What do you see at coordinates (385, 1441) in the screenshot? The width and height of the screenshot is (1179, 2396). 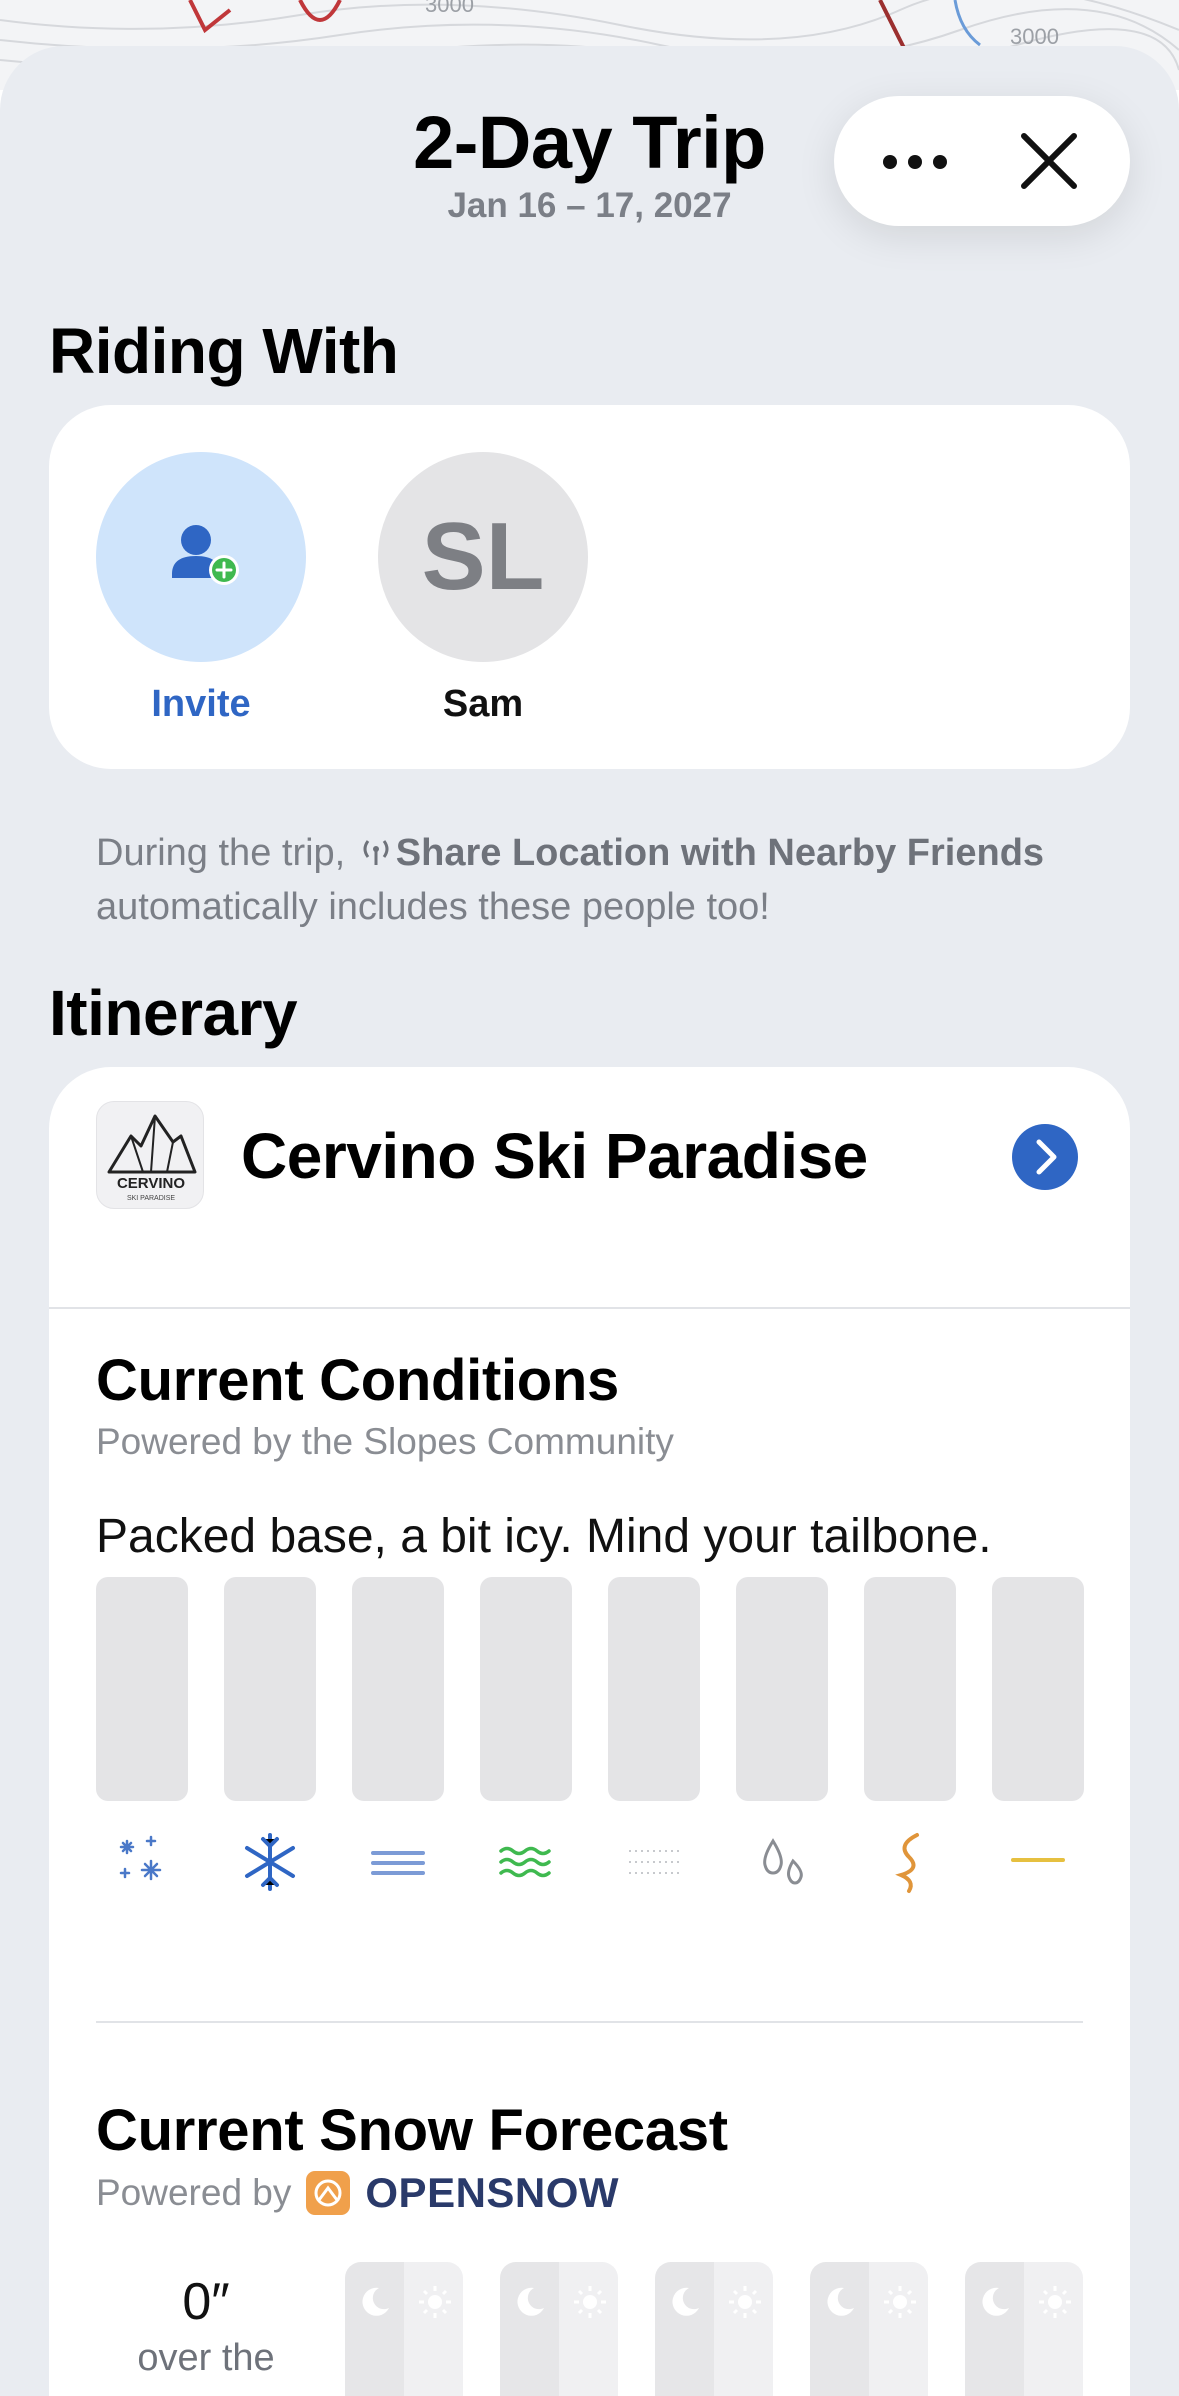 I see `conditions-caption: Powered by the Slopes Community` at bounding box center [385, 1441].